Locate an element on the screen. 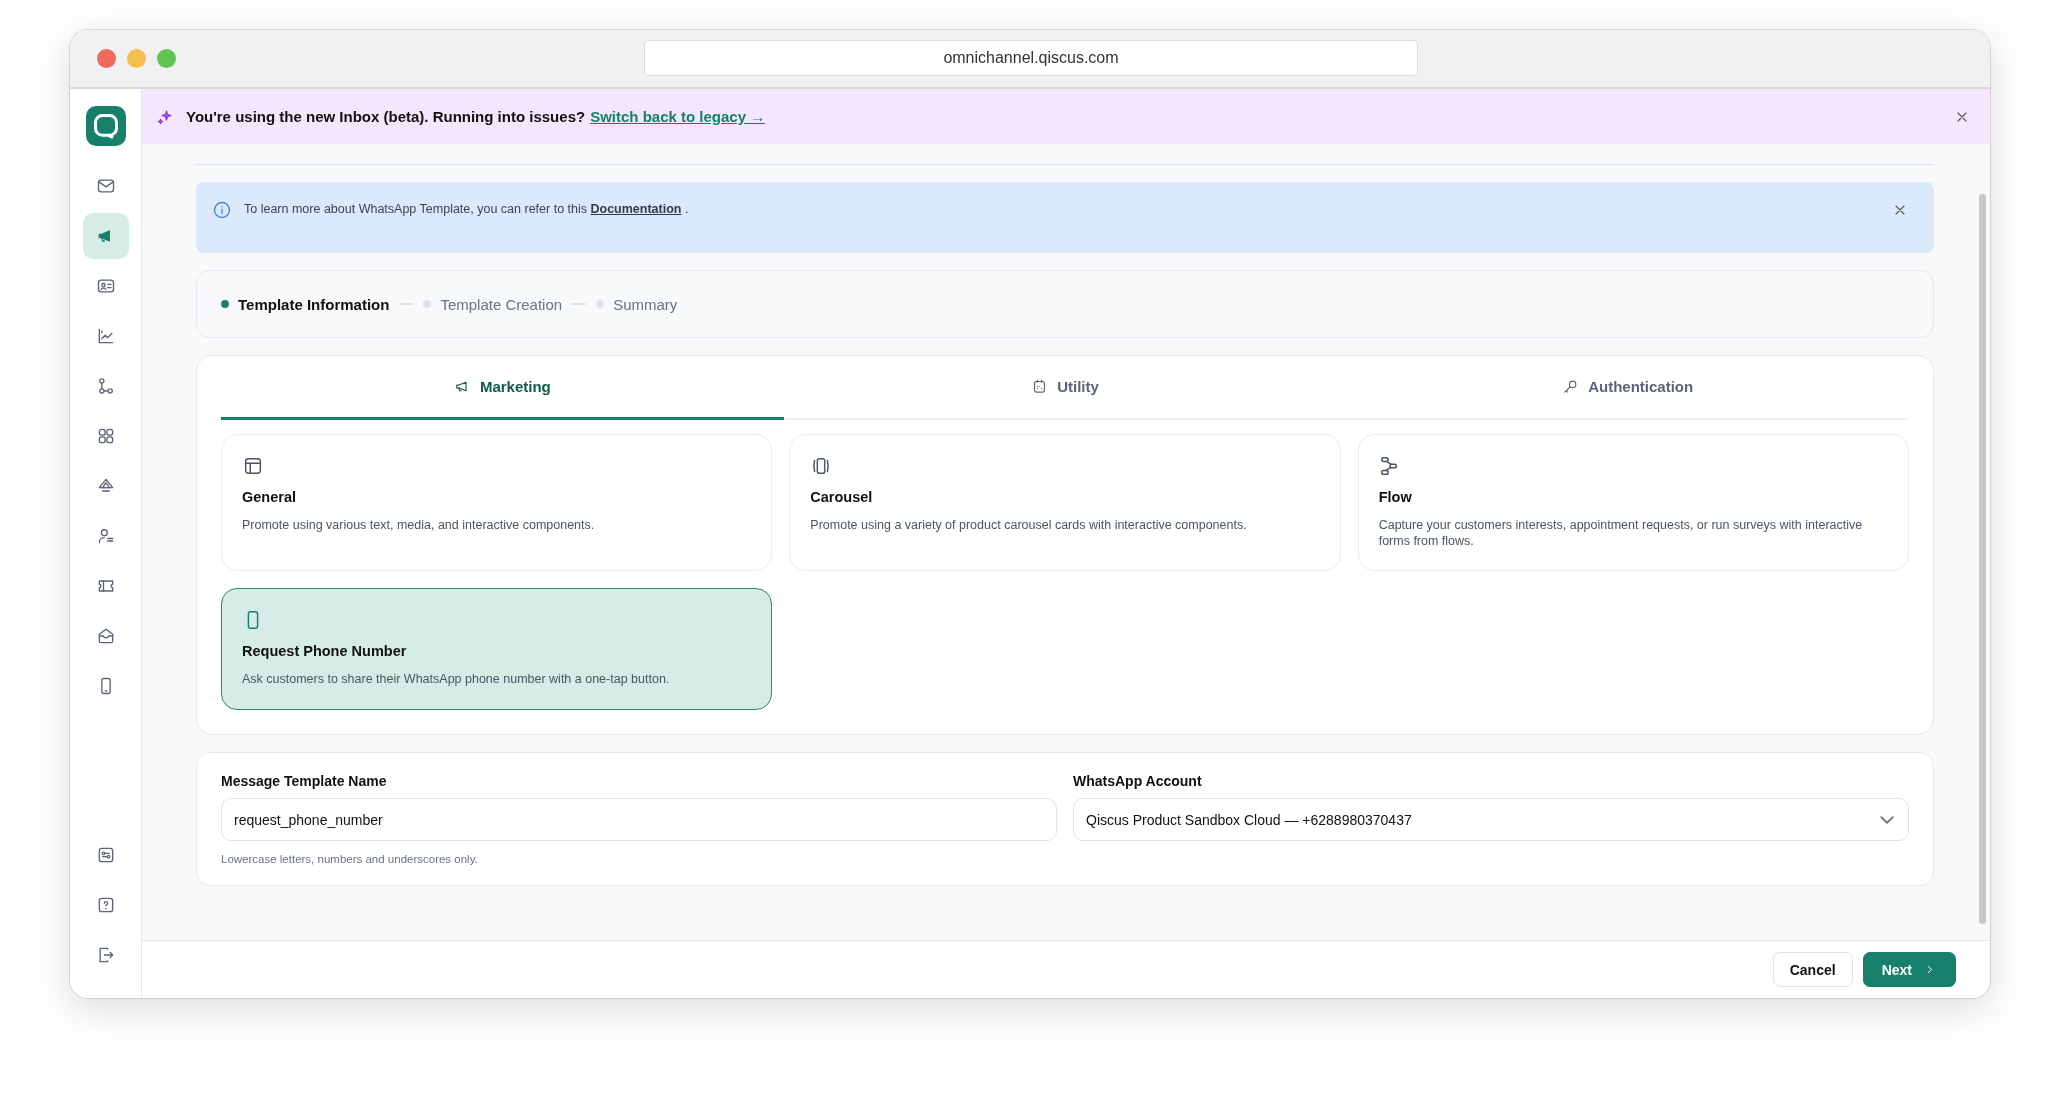 Image resolution: width=2060 pixels, height=1108 pixels. category-tab: Marketing is located at coordinates (502, 388).